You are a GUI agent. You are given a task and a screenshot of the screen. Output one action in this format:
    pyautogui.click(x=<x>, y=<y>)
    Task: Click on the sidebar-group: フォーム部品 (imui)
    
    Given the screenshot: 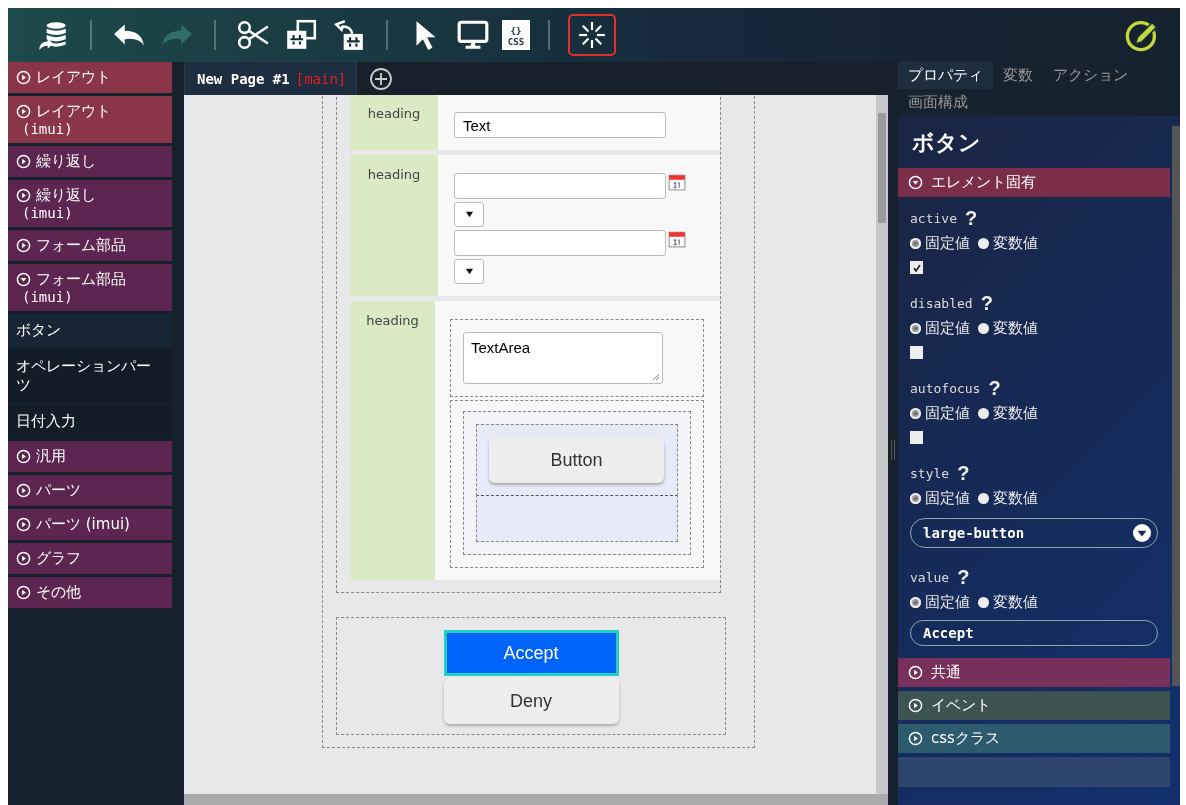 What is the action you would take?
    pyautogui.click(x=90, y=287)
    